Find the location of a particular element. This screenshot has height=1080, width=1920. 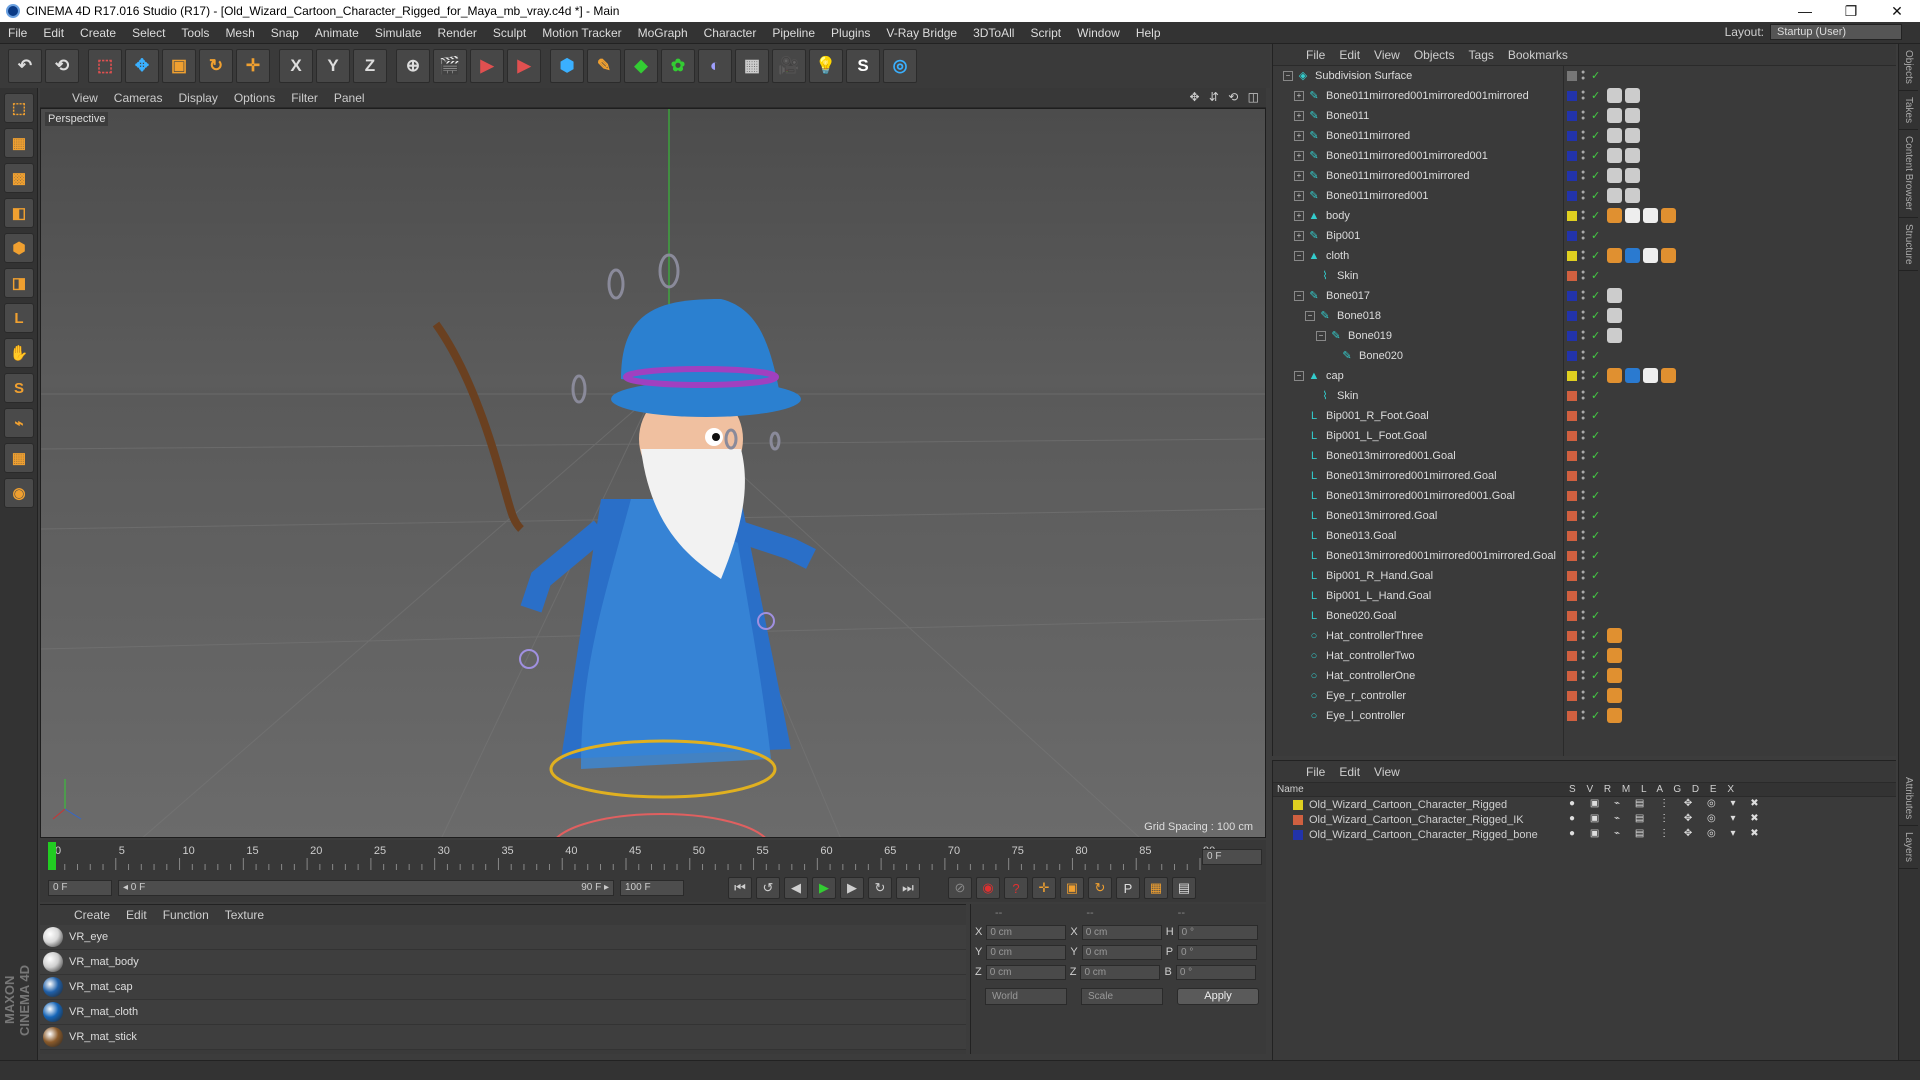

coord-field-b: 0 cm is located at coordinates (1121, 932).